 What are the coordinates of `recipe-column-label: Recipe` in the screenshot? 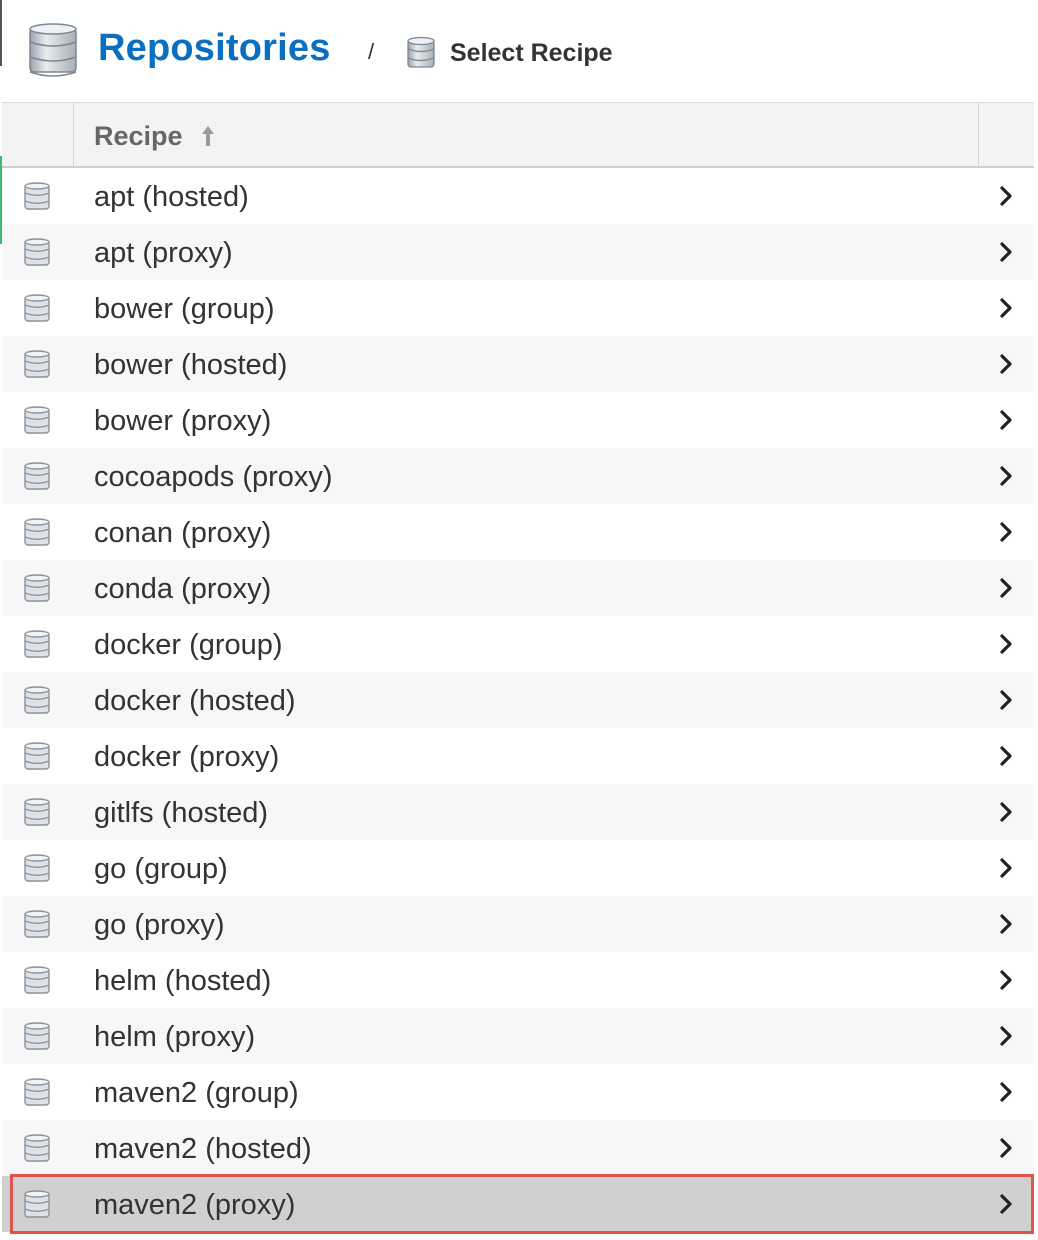 It's located at (138, 136).